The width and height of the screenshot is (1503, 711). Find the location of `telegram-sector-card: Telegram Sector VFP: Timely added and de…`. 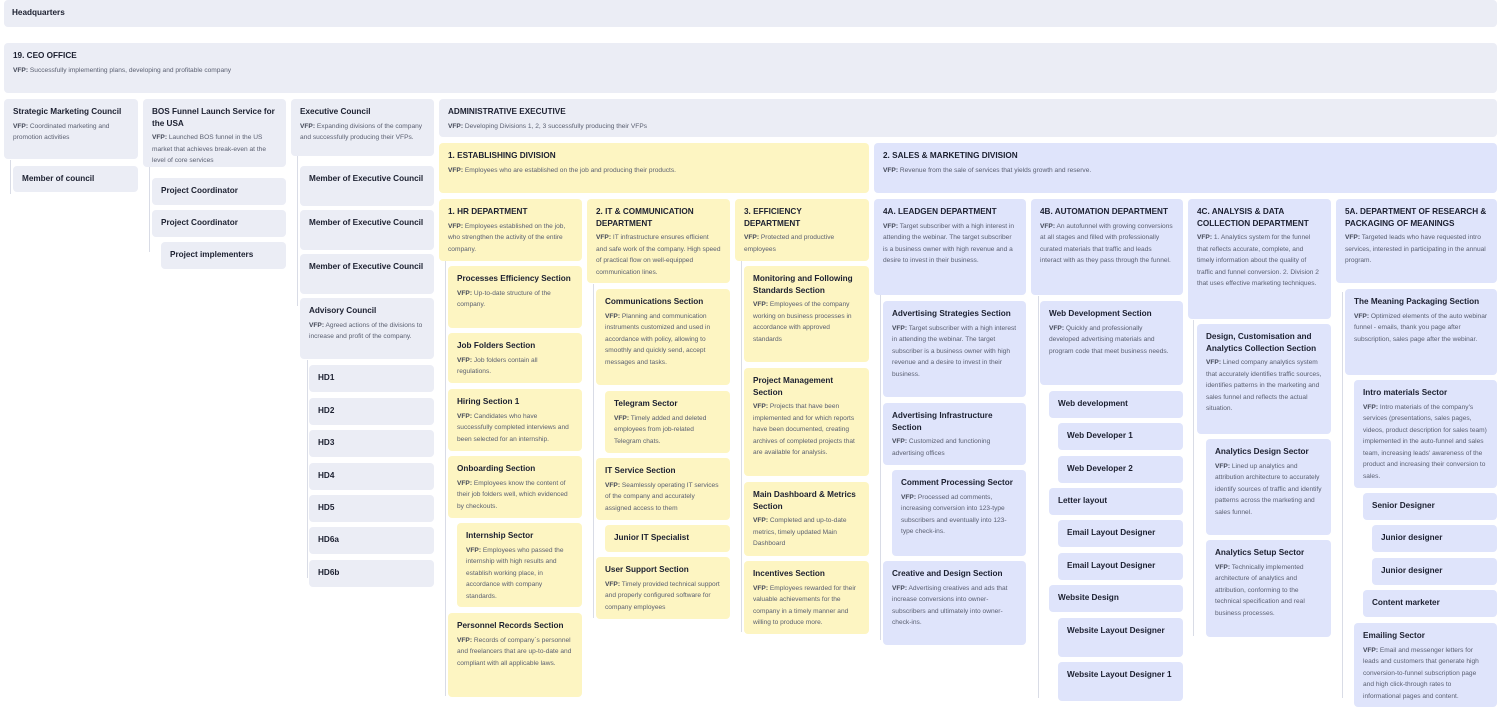

telegram-sector-card: Telegram Sector VFP: Timely added and de… is located at coordinates (667, 422).